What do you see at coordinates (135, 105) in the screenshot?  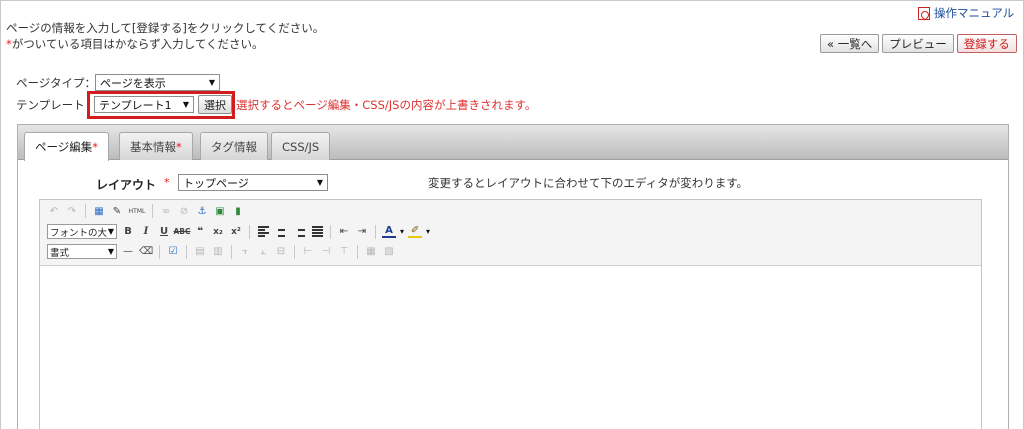 I see `template-value: テンプレート1` at bounding box center [135, 105].